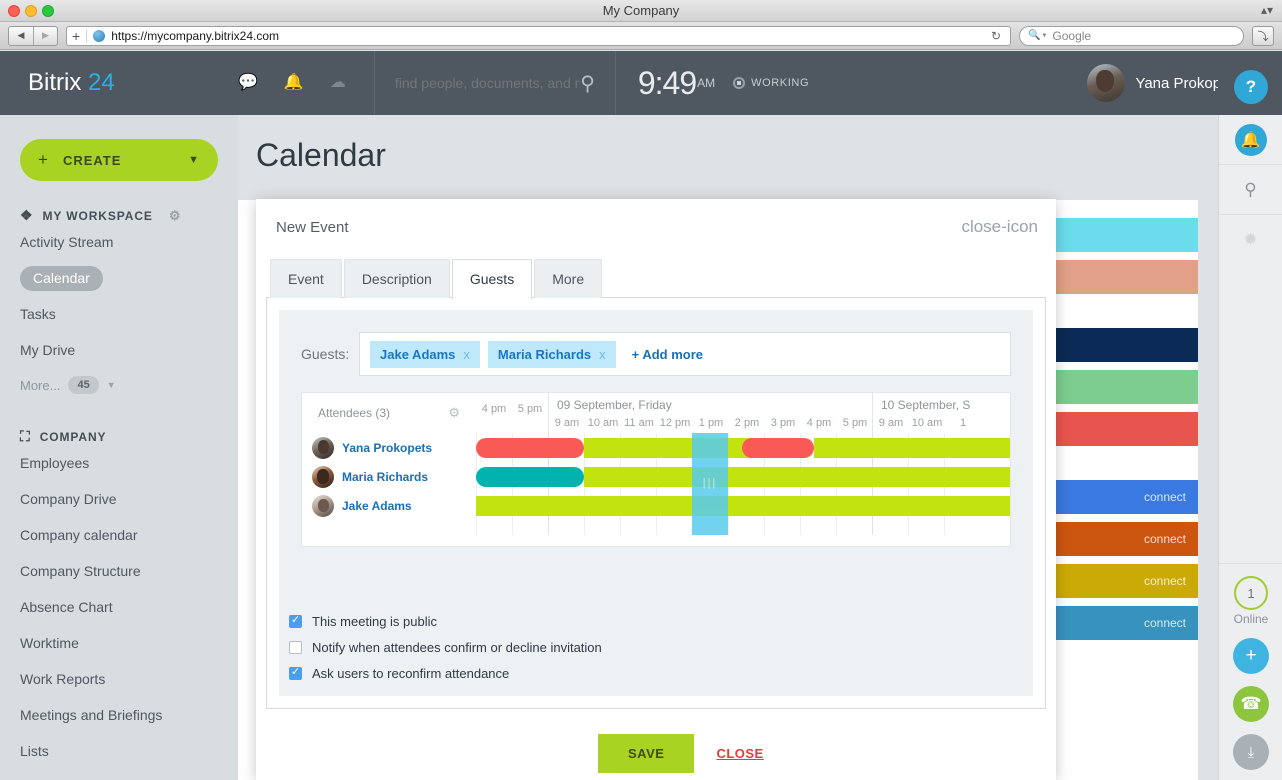 This screenshot has width=1282, height=780. I want to click on clock-time: 9:49, so click(667, 82).